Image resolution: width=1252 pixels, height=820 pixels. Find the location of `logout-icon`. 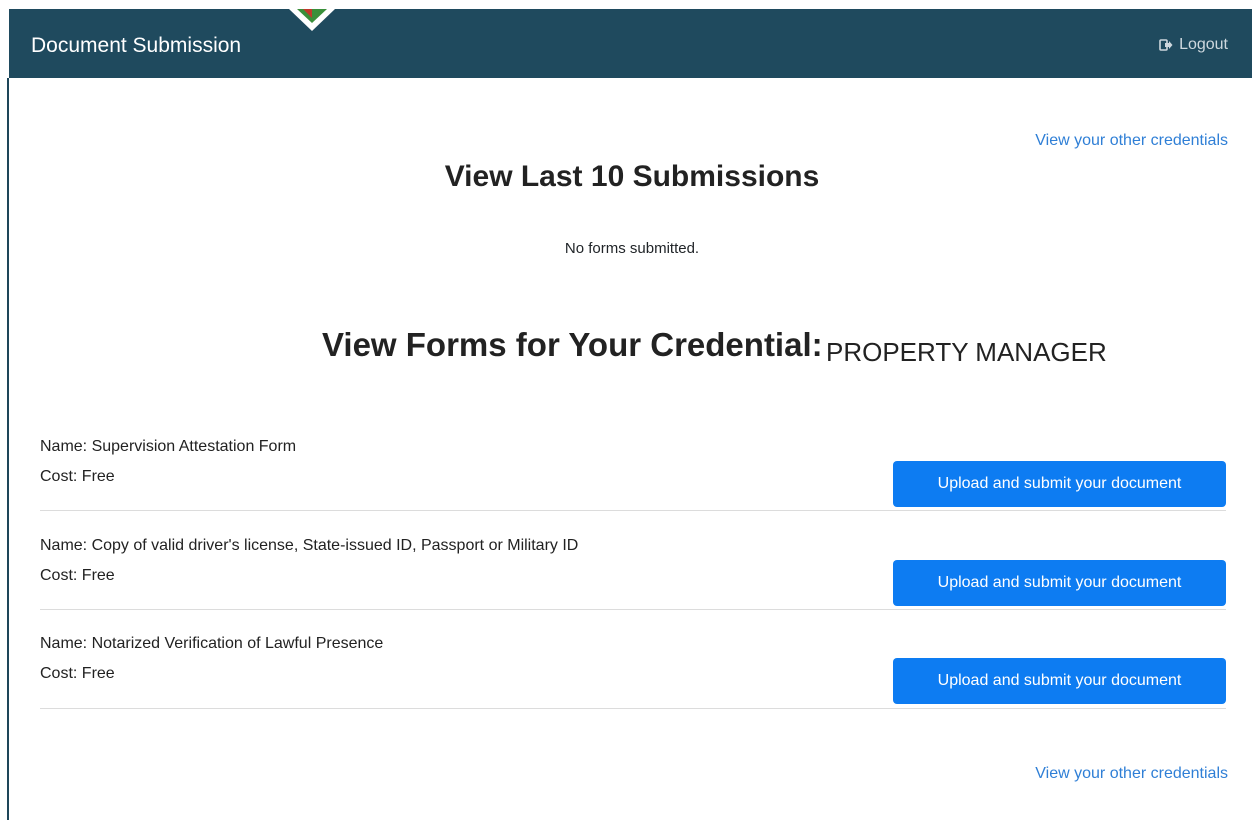

logout-icon is located at coordinates (1166, 45).